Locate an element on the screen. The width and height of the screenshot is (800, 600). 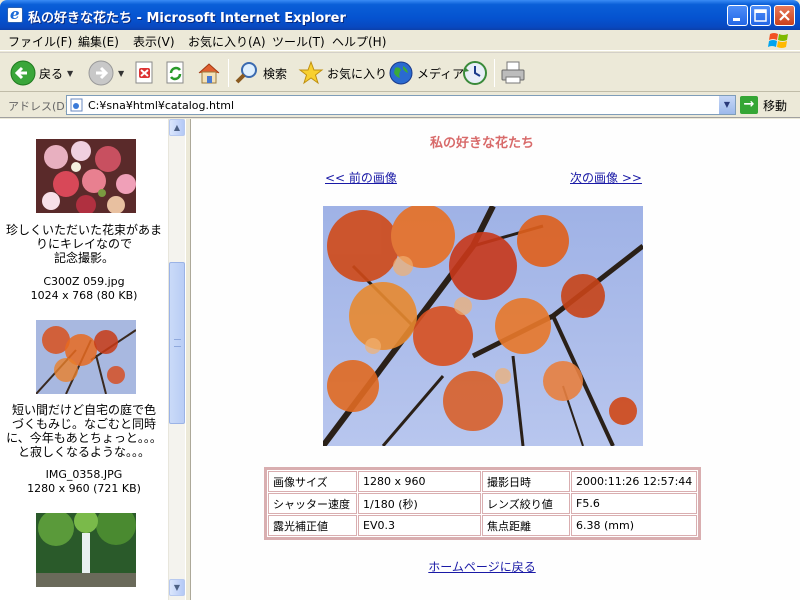
media-globe-icon is located at coordinates (401, 73).